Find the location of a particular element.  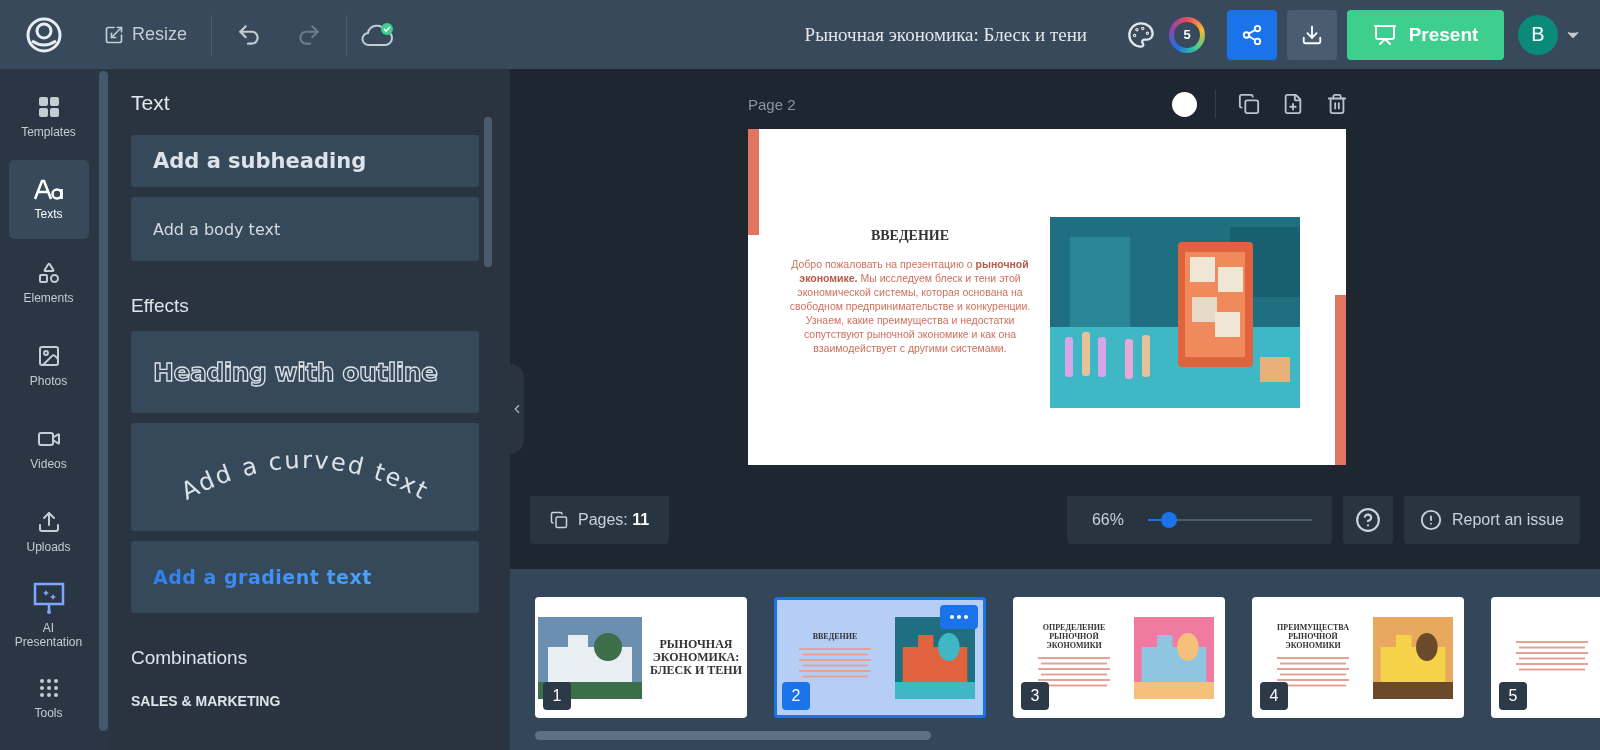

add-page-icon is located at coordinates (1293, 104).